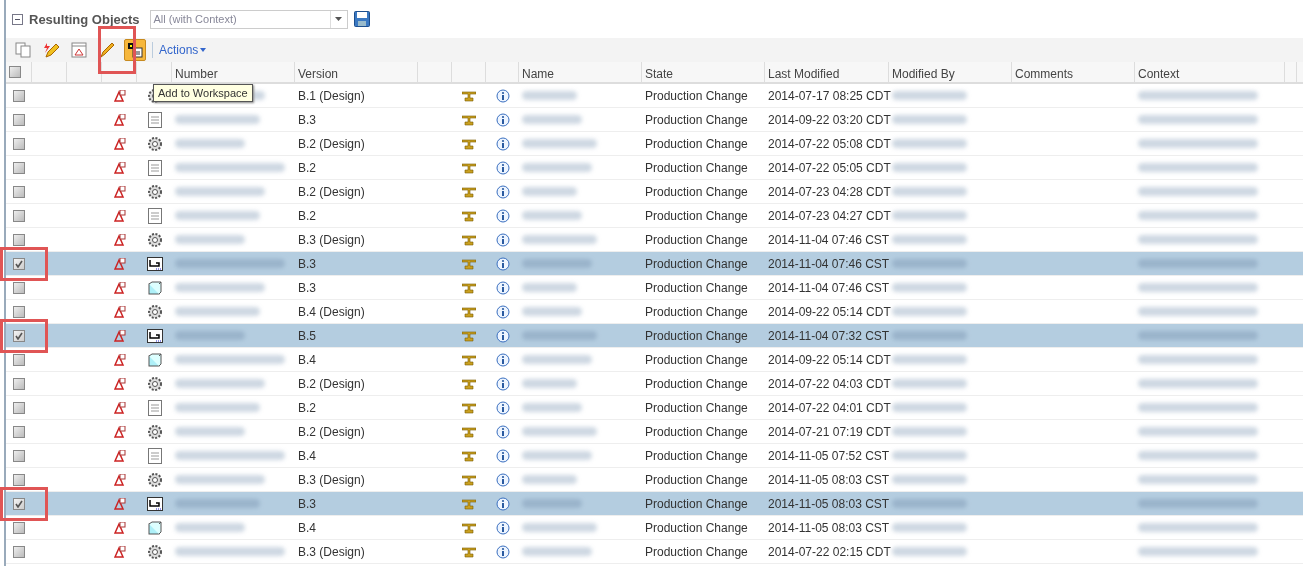  I want to click on column-header: State, so click(703, 72).